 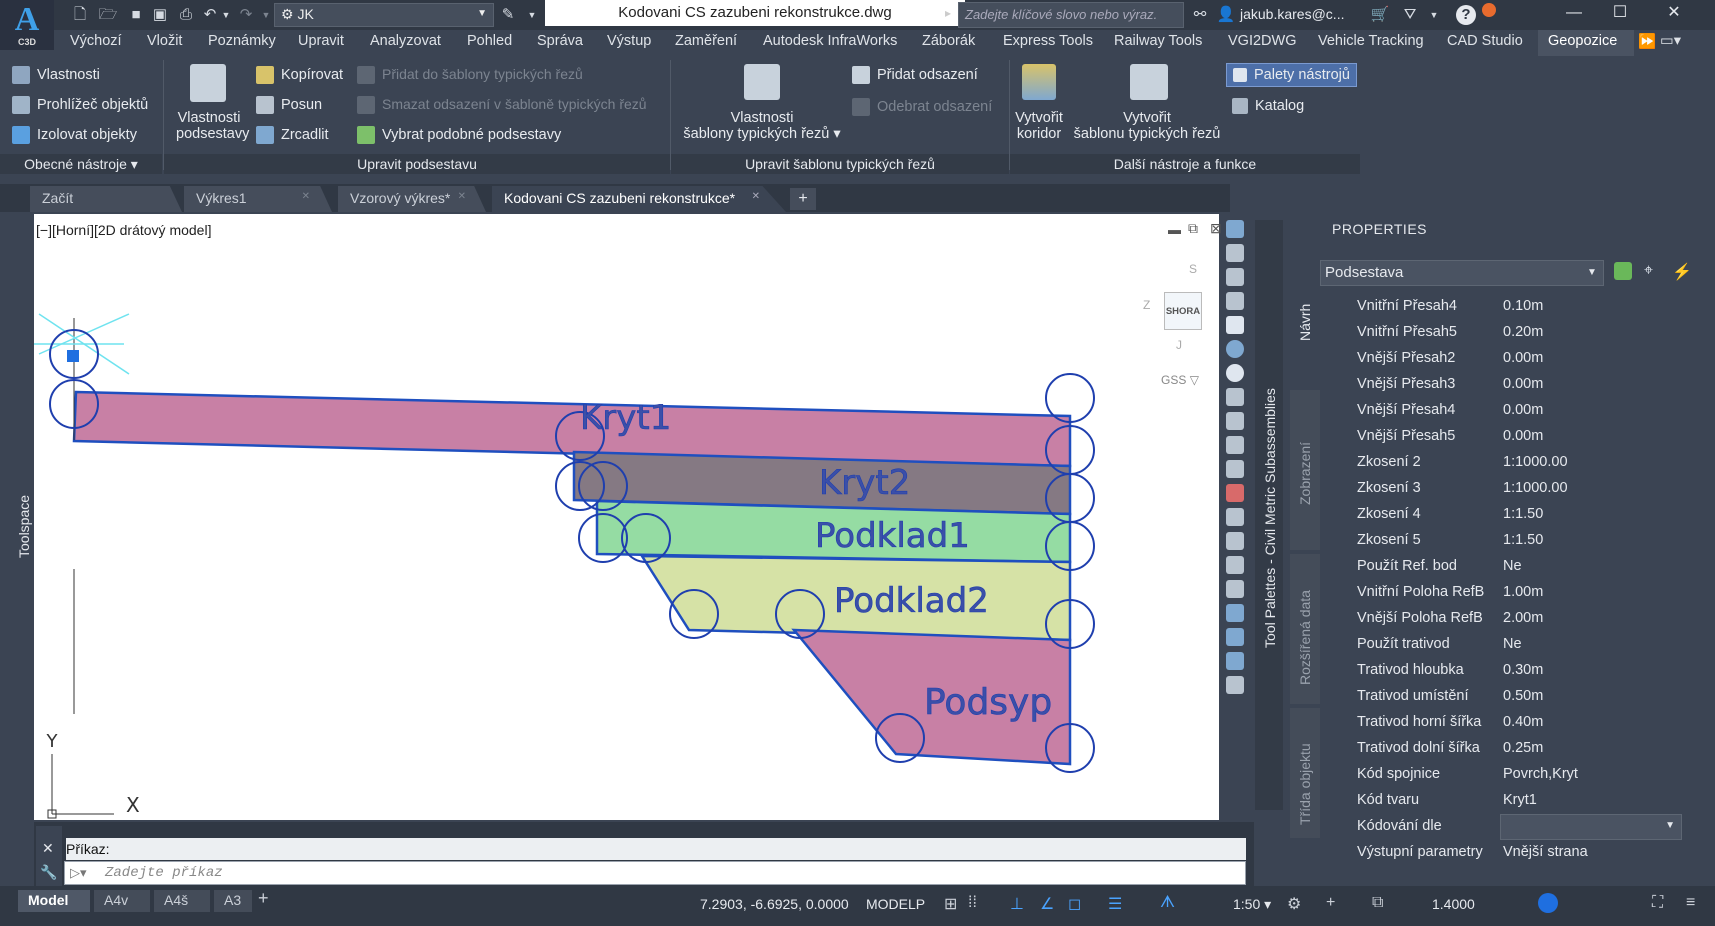 I want to click on template-props-icon, so click(x=762, y=82).